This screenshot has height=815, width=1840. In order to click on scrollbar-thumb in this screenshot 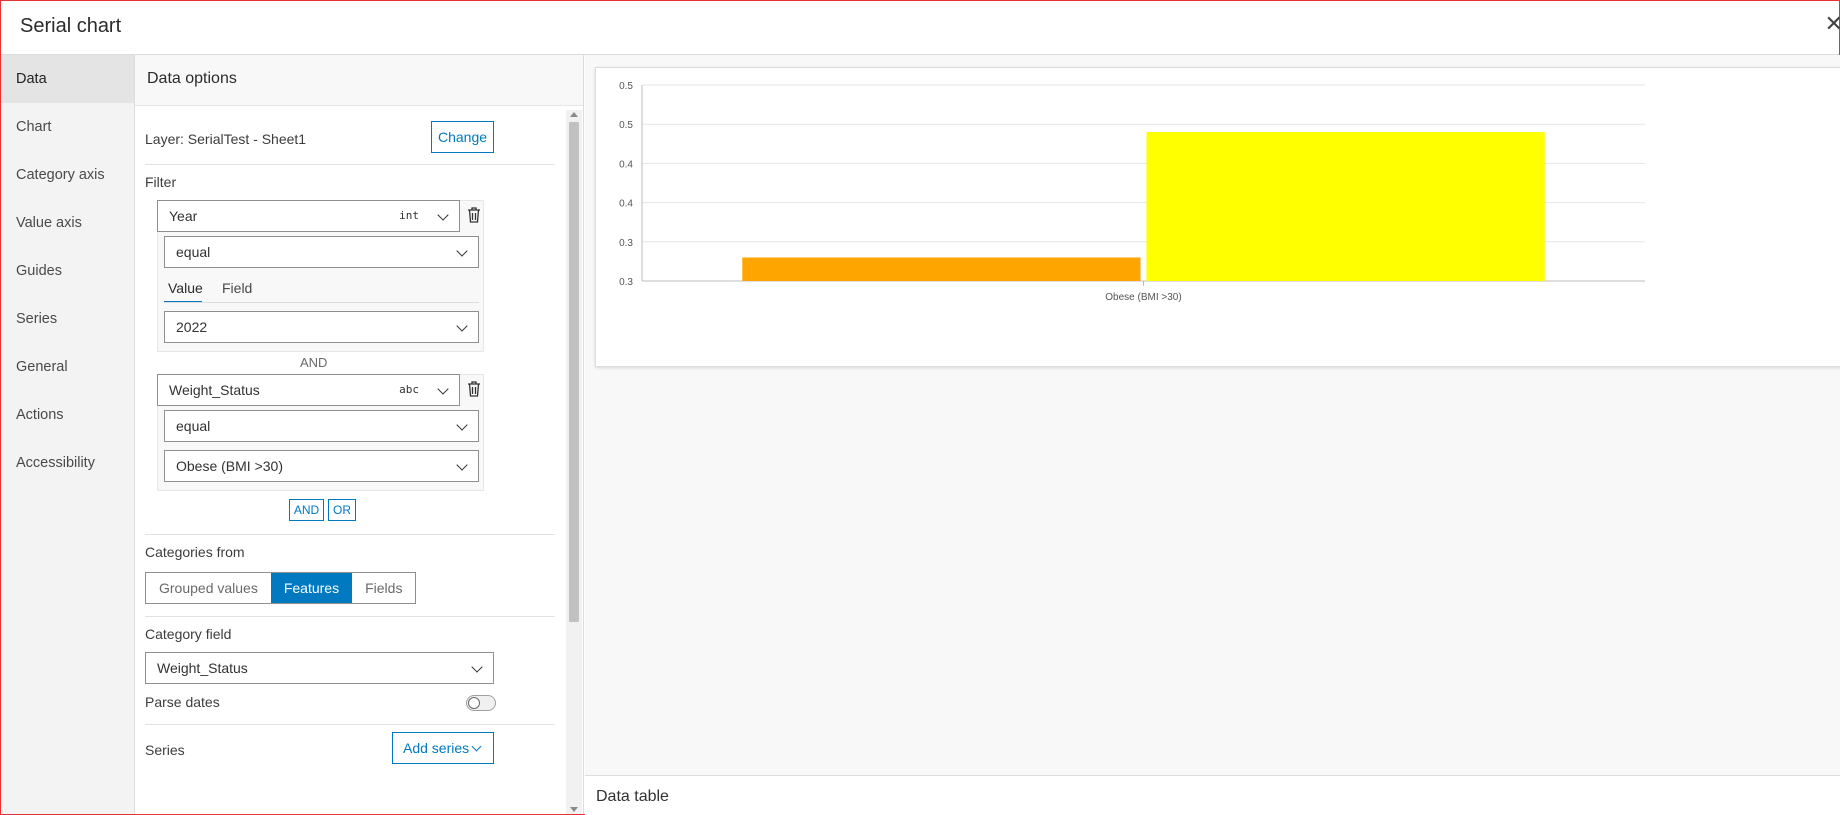, I will do `click(574, 372)`.